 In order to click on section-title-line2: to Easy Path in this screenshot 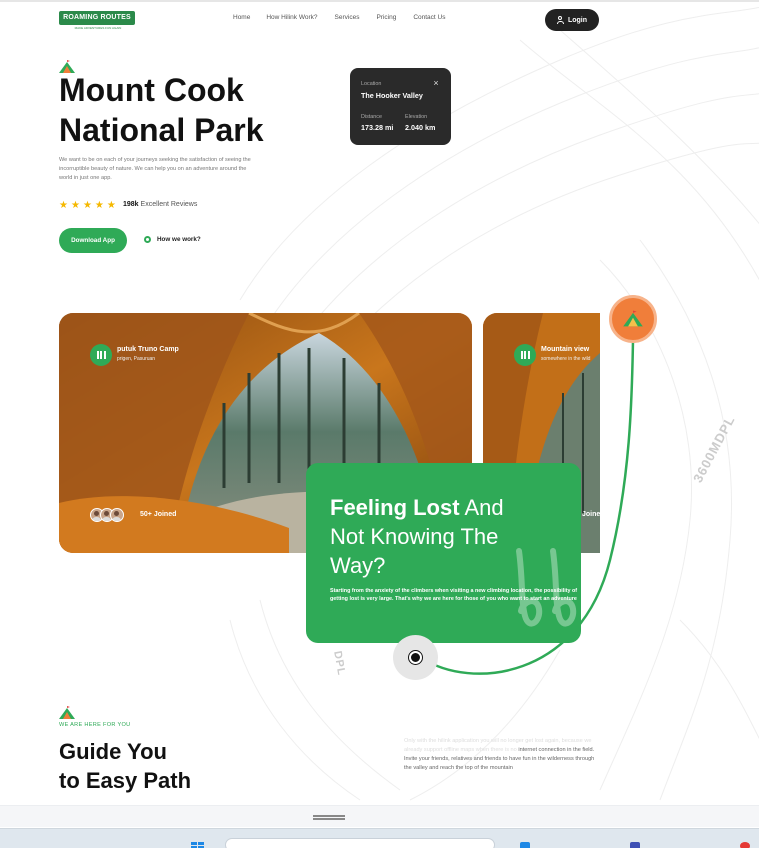, I will do `click(125, 780)`.